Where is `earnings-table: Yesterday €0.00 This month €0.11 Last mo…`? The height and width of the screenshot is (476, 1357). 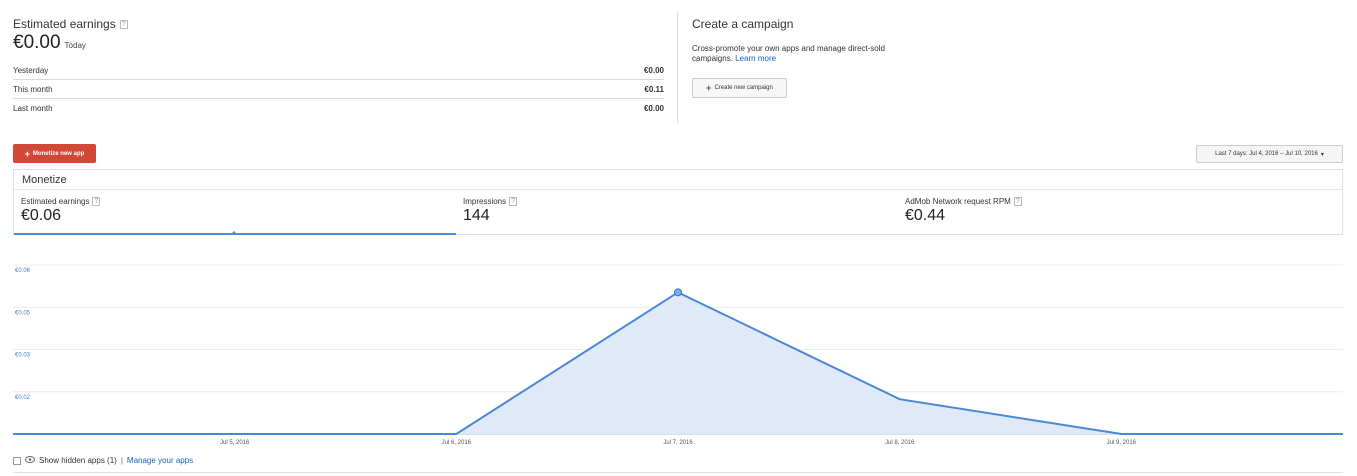 earnings-table: Yesterday €0.00 This month €0.11 Last mo… is located at coordinates (338, 89).